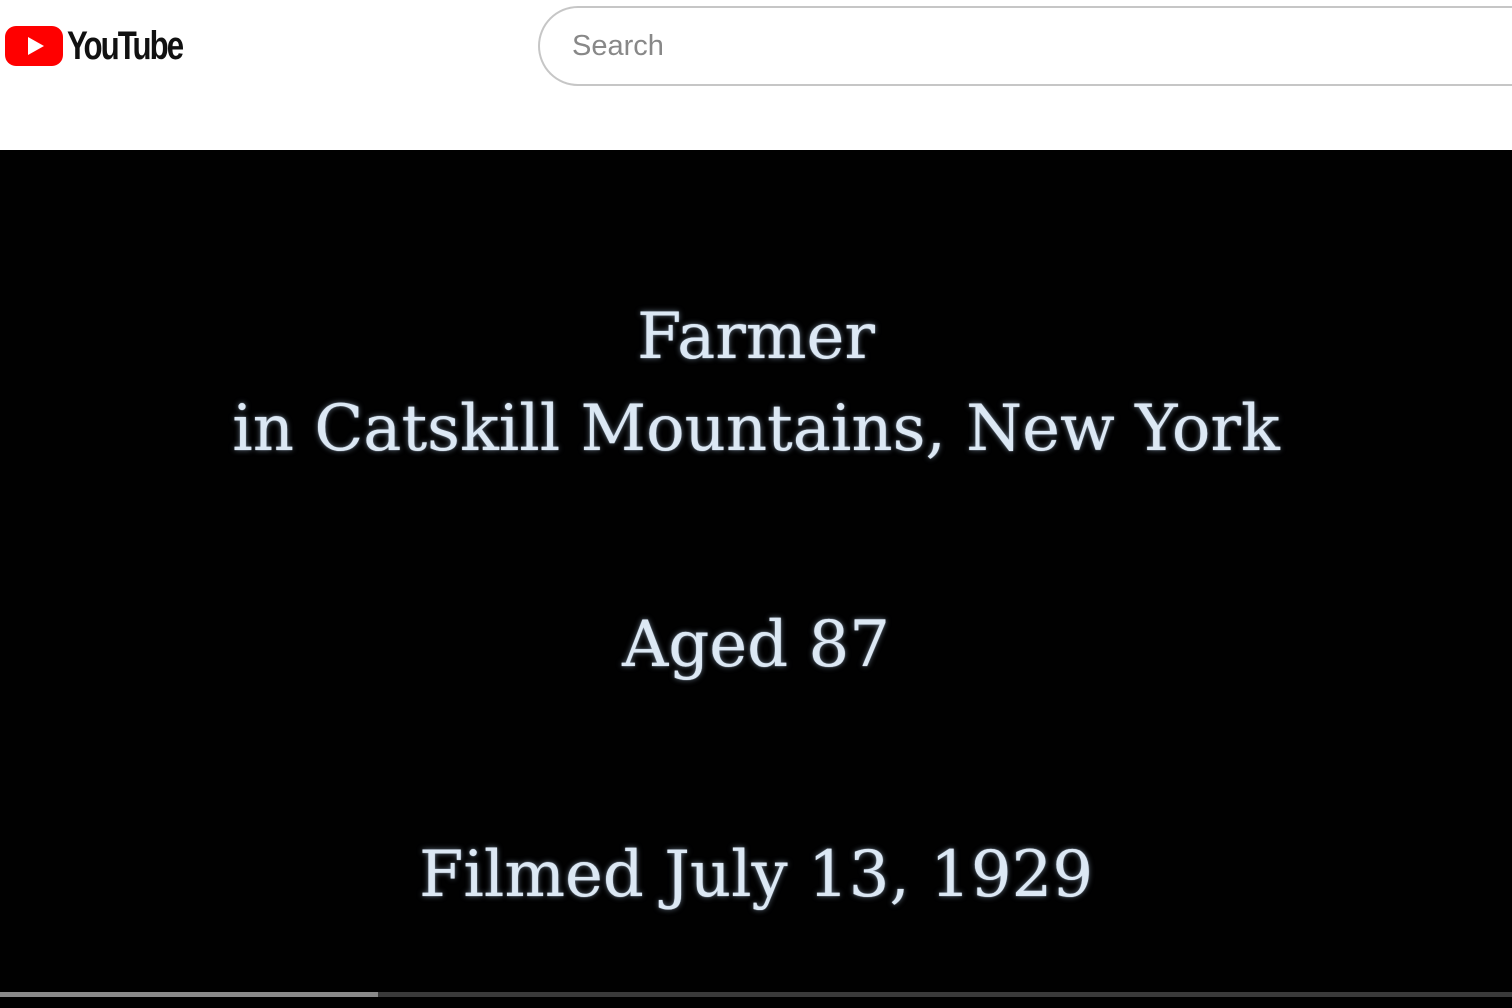 This screenshot has width=1512, height=1008. Describe the element at coordinates (756, 875) in the screenshot. I see `video-caption-line: Filmed July 13, 1929` at that location.